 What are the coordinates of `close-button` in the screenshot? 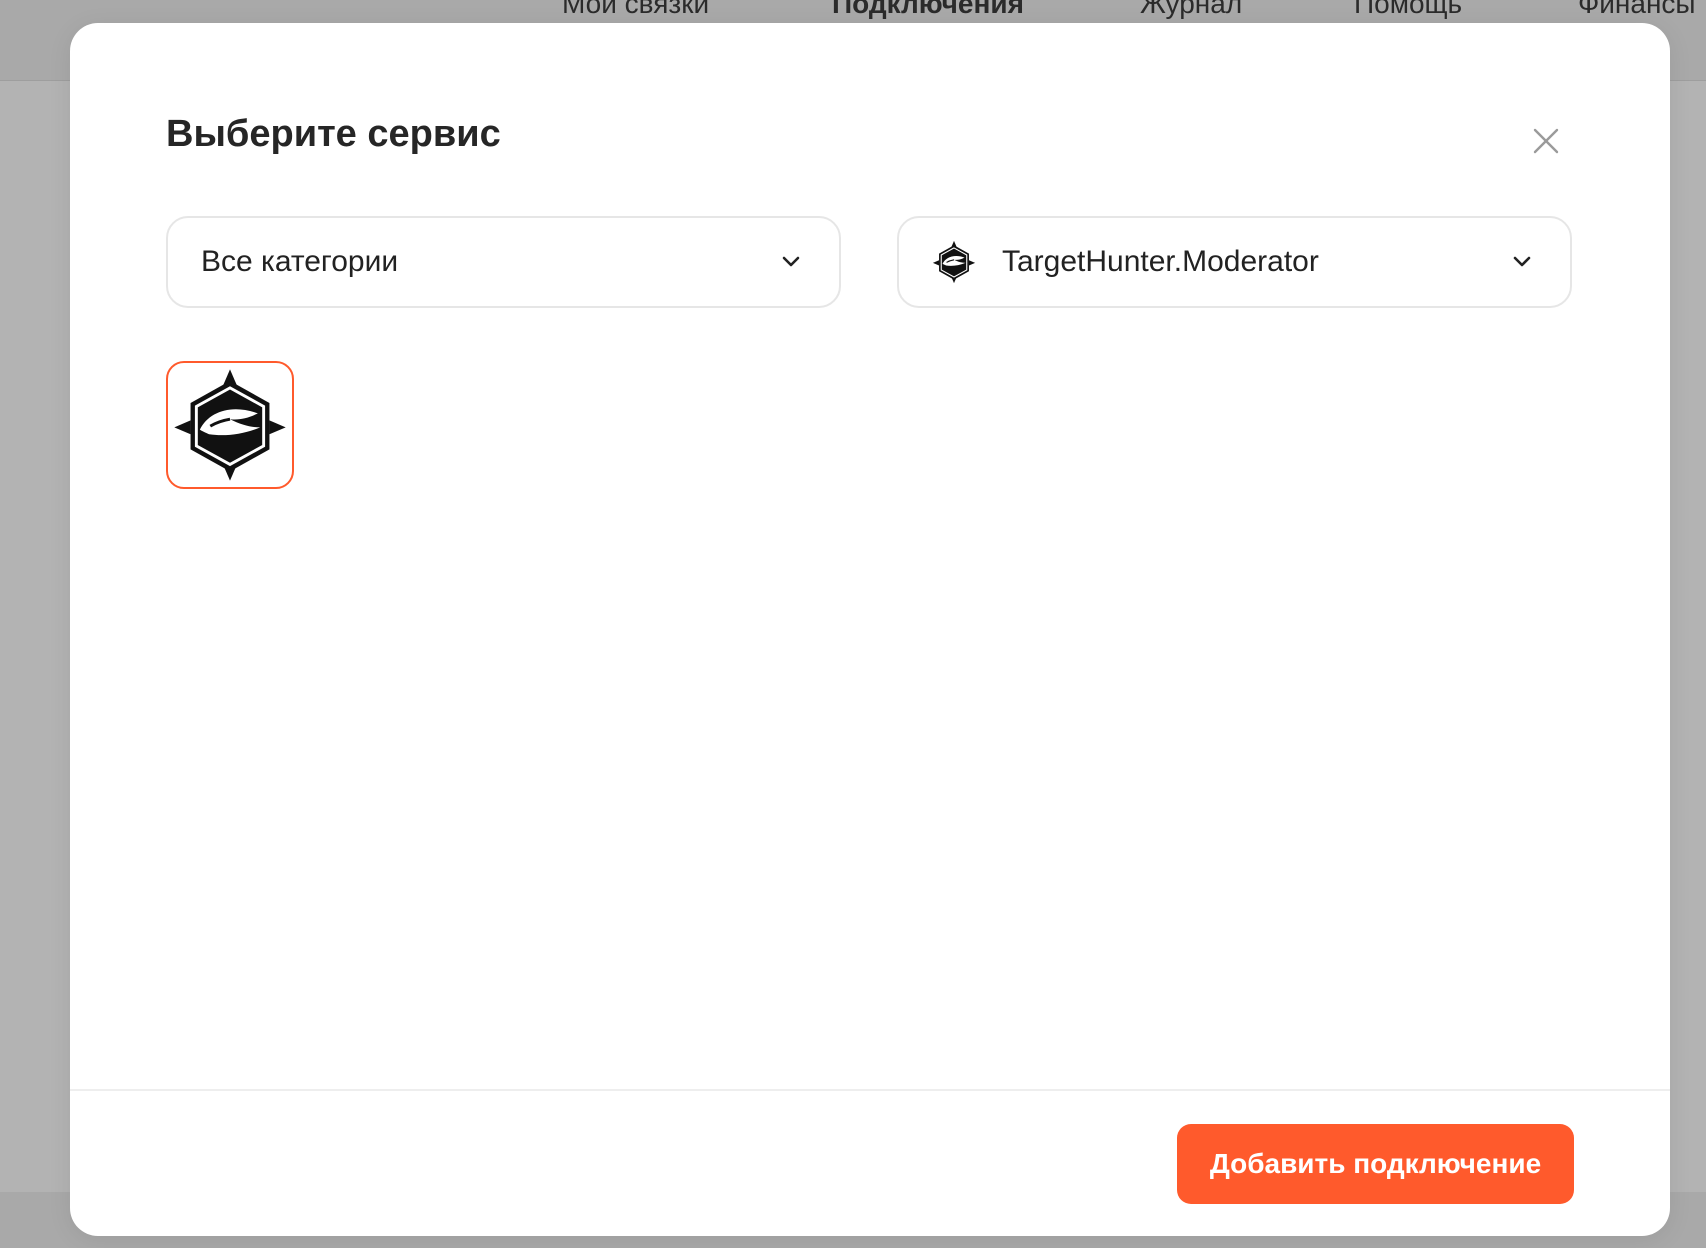 It's located at (1546, 141).